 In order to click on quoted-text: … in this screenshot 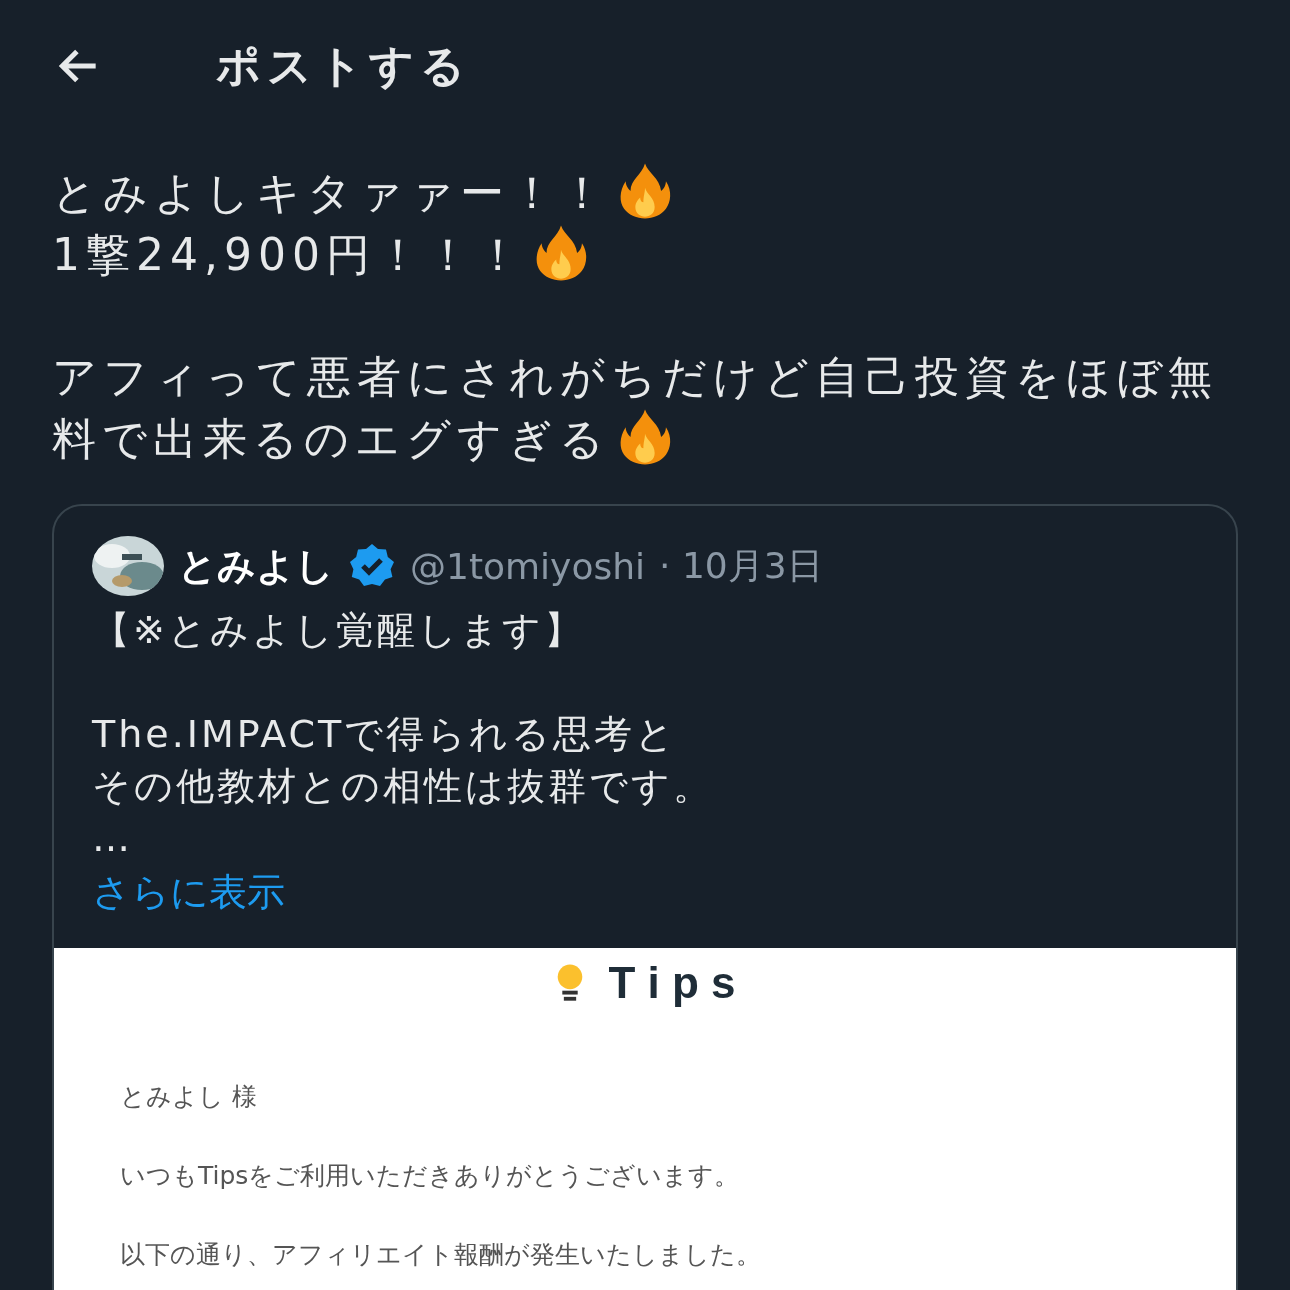, I will do `click(113, 838)`.